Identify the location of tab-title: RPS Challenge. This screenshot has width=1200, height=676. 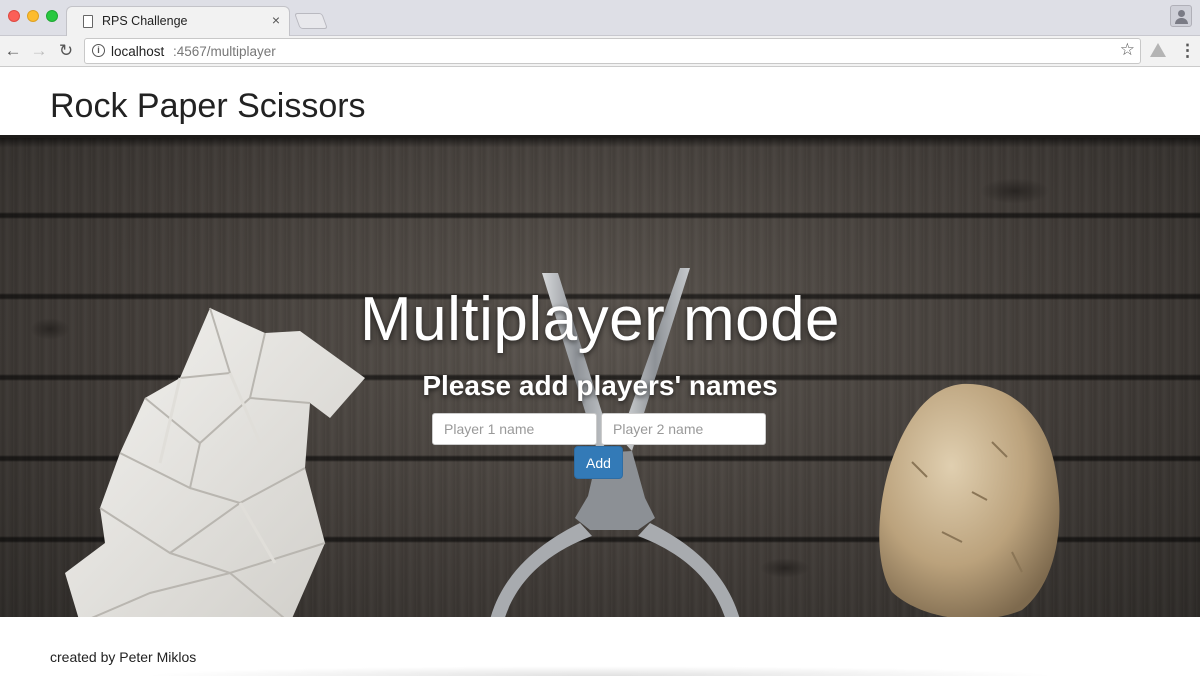
(145, 21).